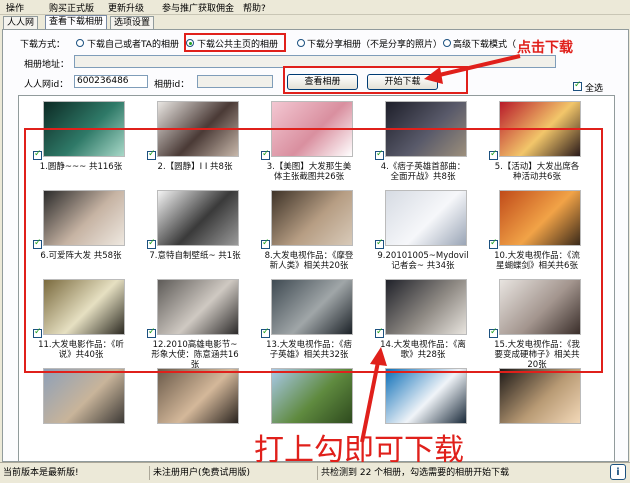 This screenshot has width=630, height=483. I want to click on tab-settings: 选项设置, so click(132, 22).